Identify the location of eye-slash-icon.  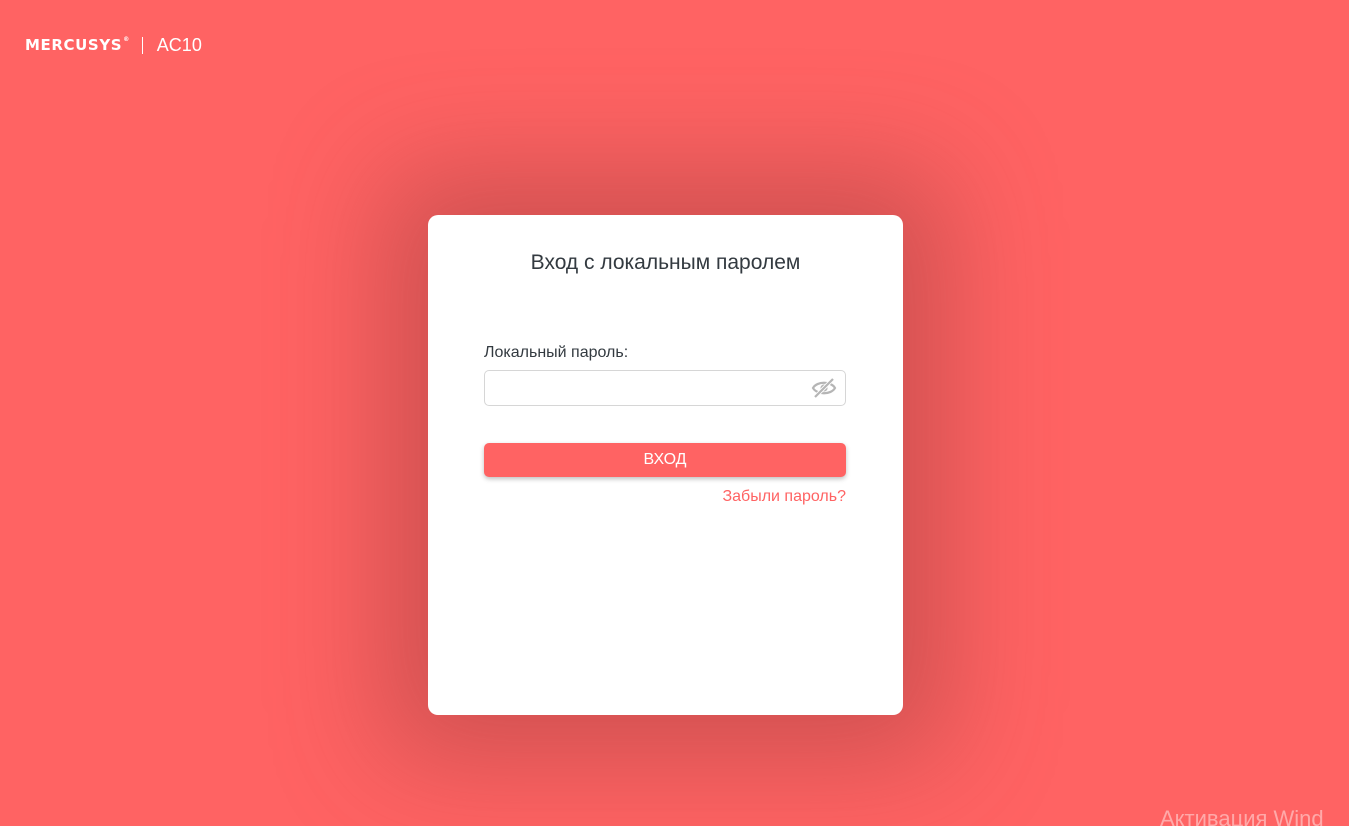
(824, 388).